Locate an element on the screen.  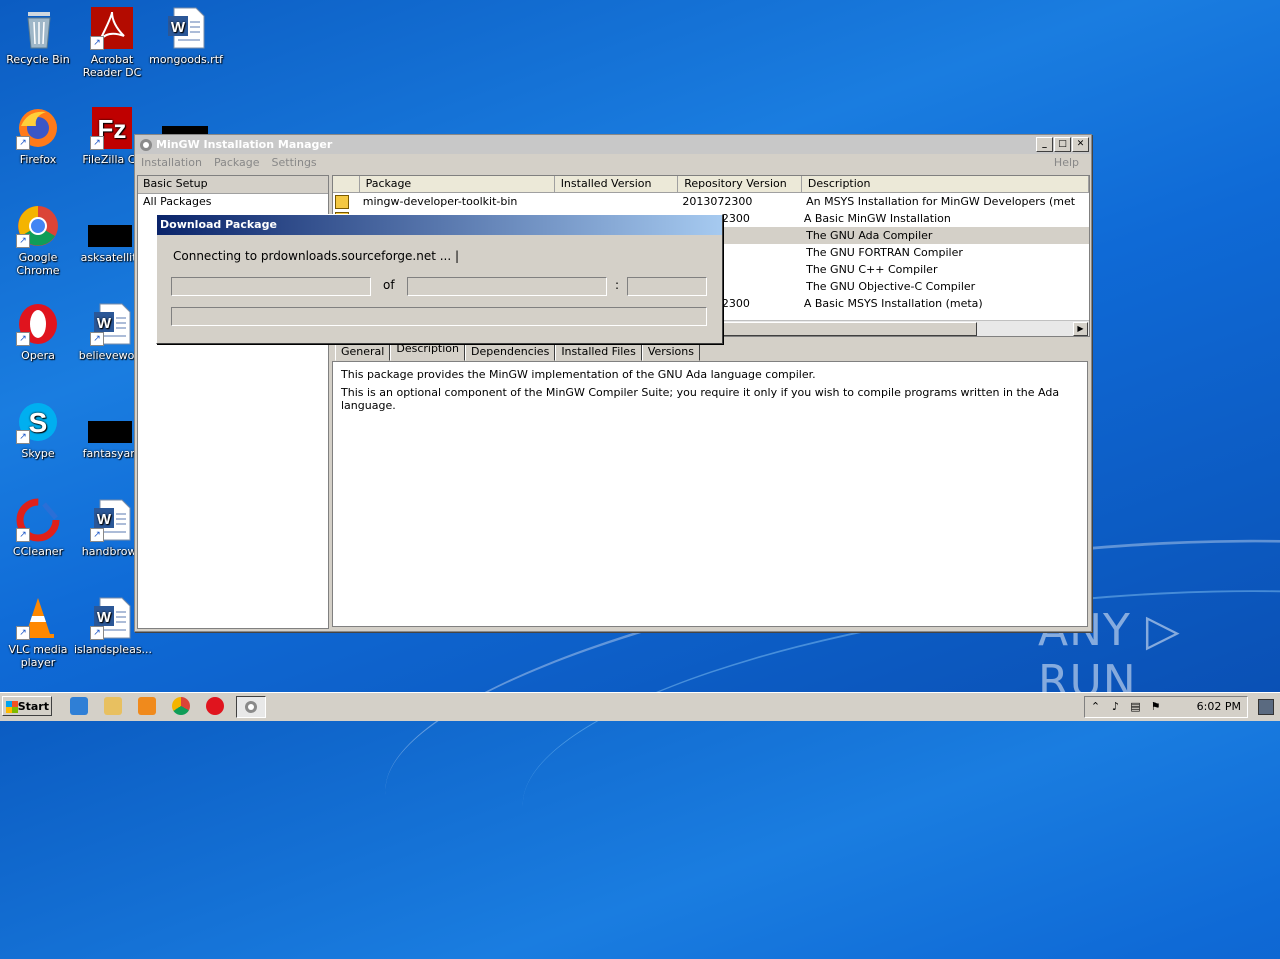
desktop-icon-mongoods-rtf: W mongoods.rtf is located at coordinates (186, 36).